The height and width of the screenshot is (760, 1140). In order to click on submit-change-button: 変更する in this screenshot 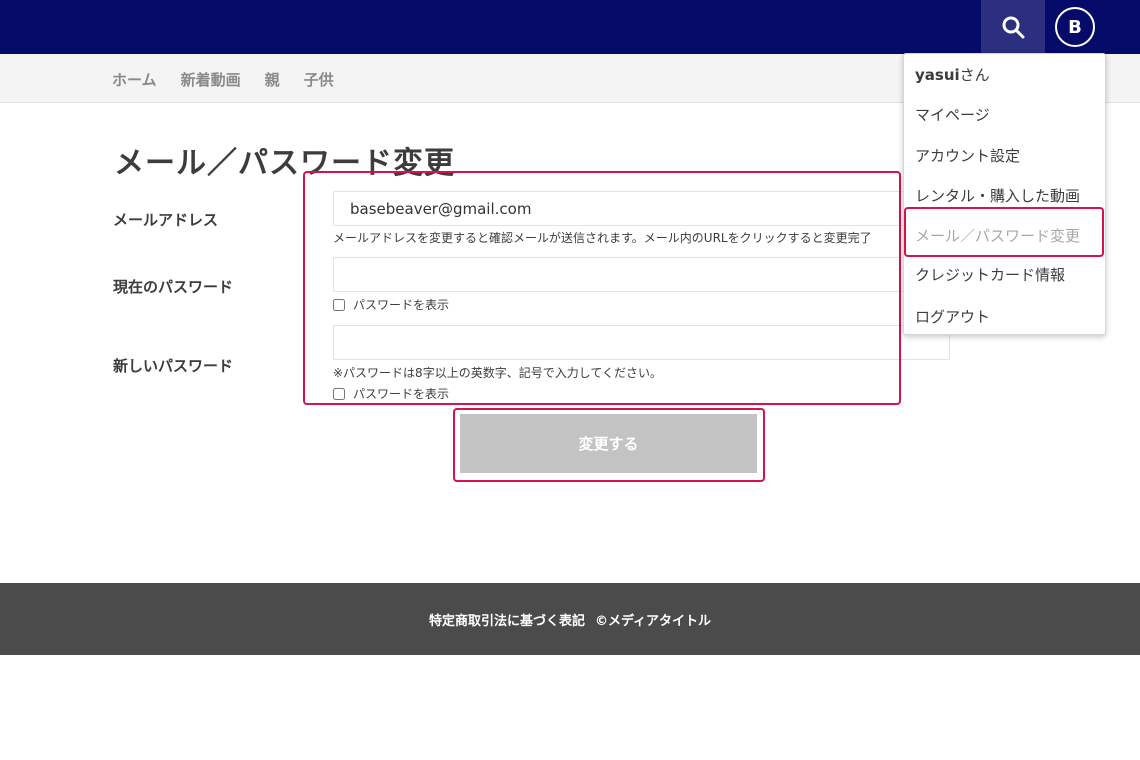, I will do `click(608, 443)`.